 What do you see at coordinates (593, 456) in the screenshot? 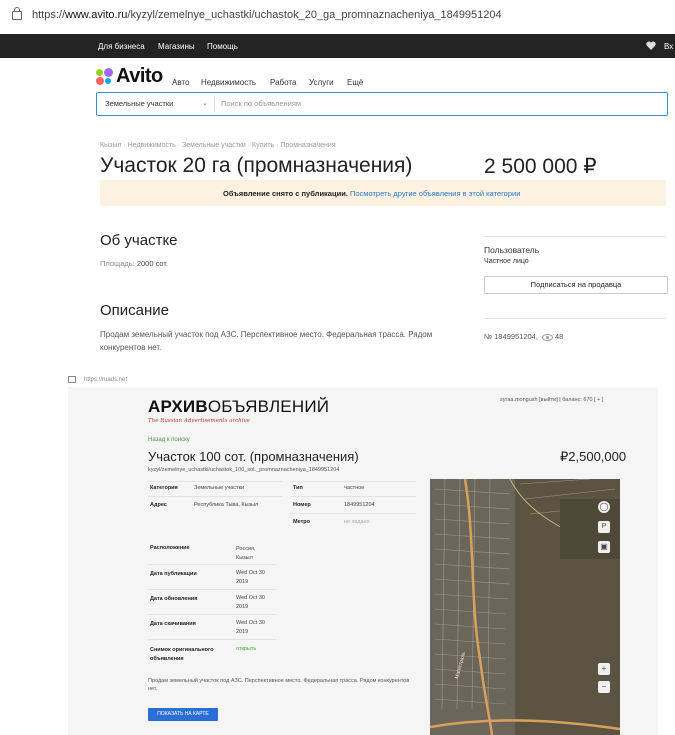
I see `archive-price: ₽2,500,000` at bounding box center [593, 456].